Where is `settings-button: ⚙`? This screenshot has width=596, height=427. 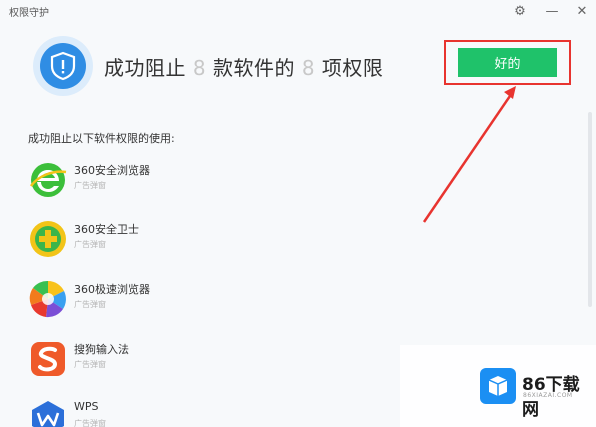
settings-button: ⚙ is located at coordinates (520, 11).